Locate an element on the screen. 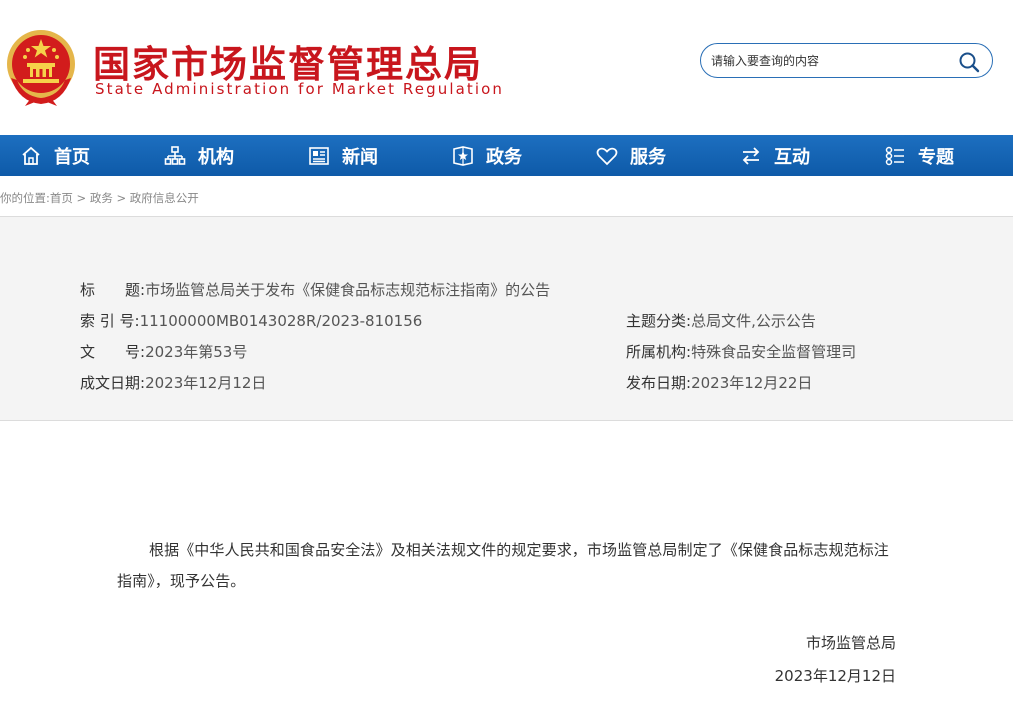  nav-label: 首页 is located at coordinates (72, 157).